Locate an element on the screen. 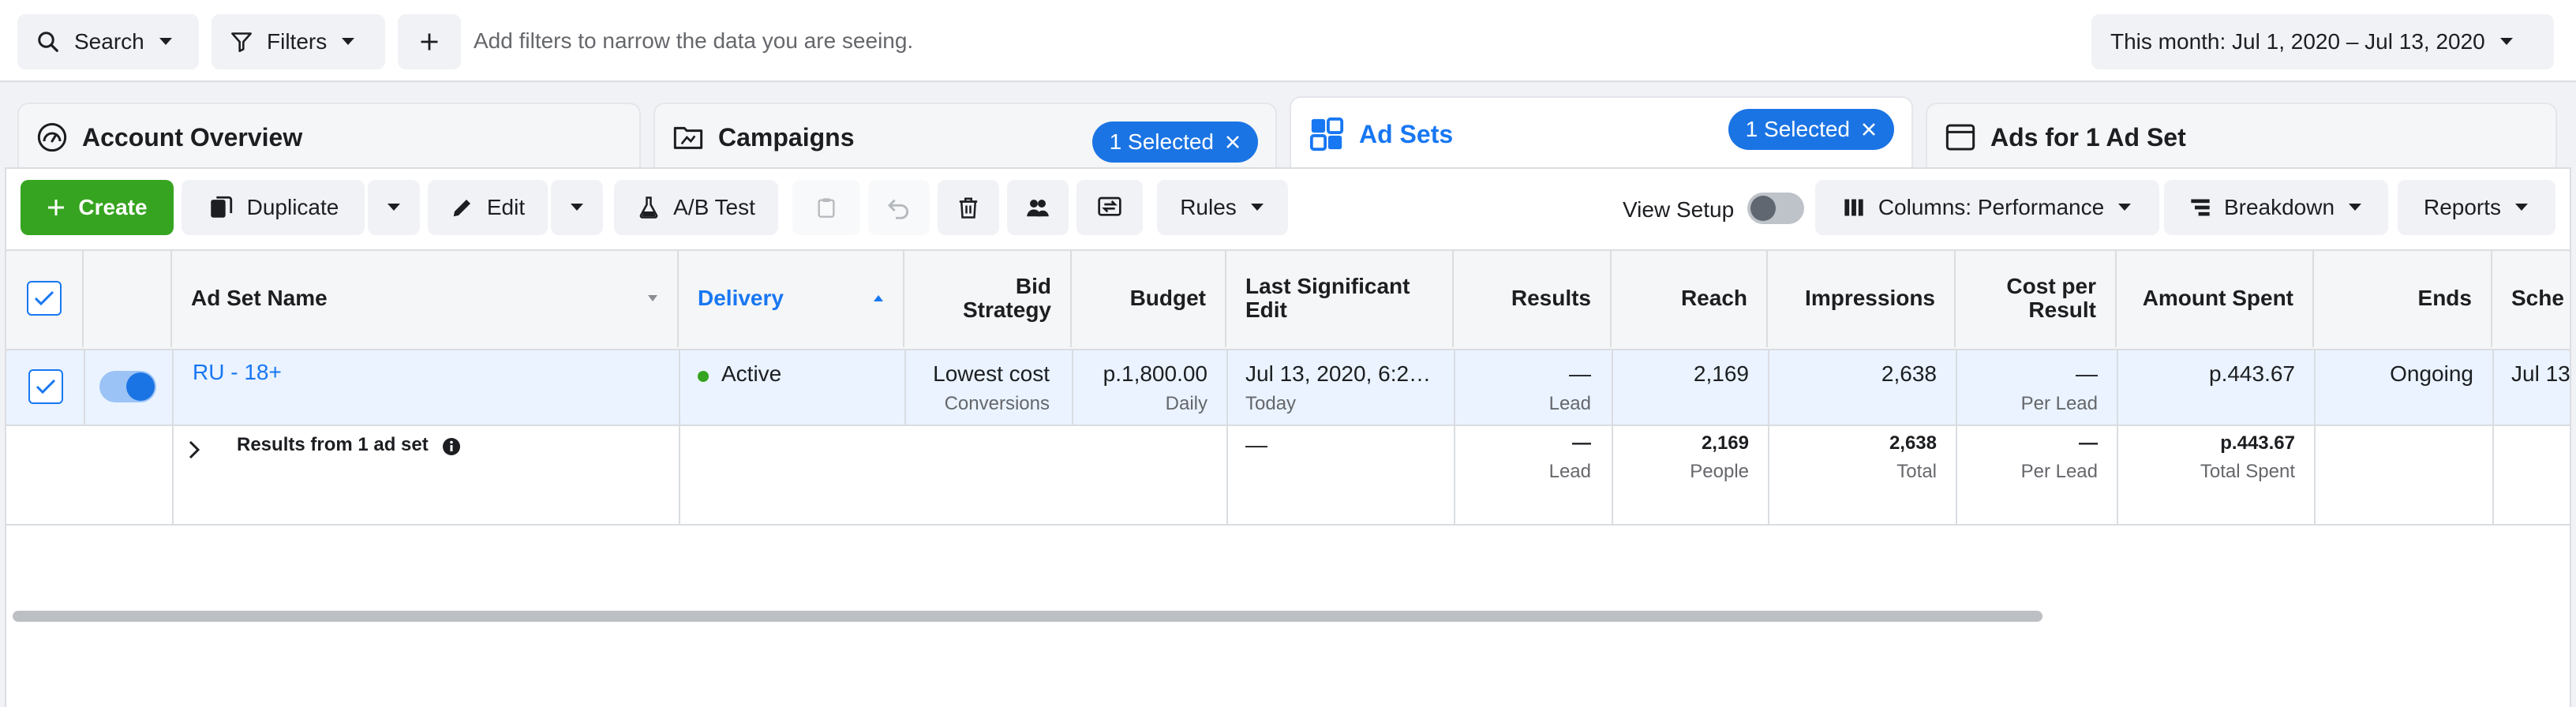 The height and width of the screenshot is (707, 2576). trash-icon is located at coordinates (968, 208).